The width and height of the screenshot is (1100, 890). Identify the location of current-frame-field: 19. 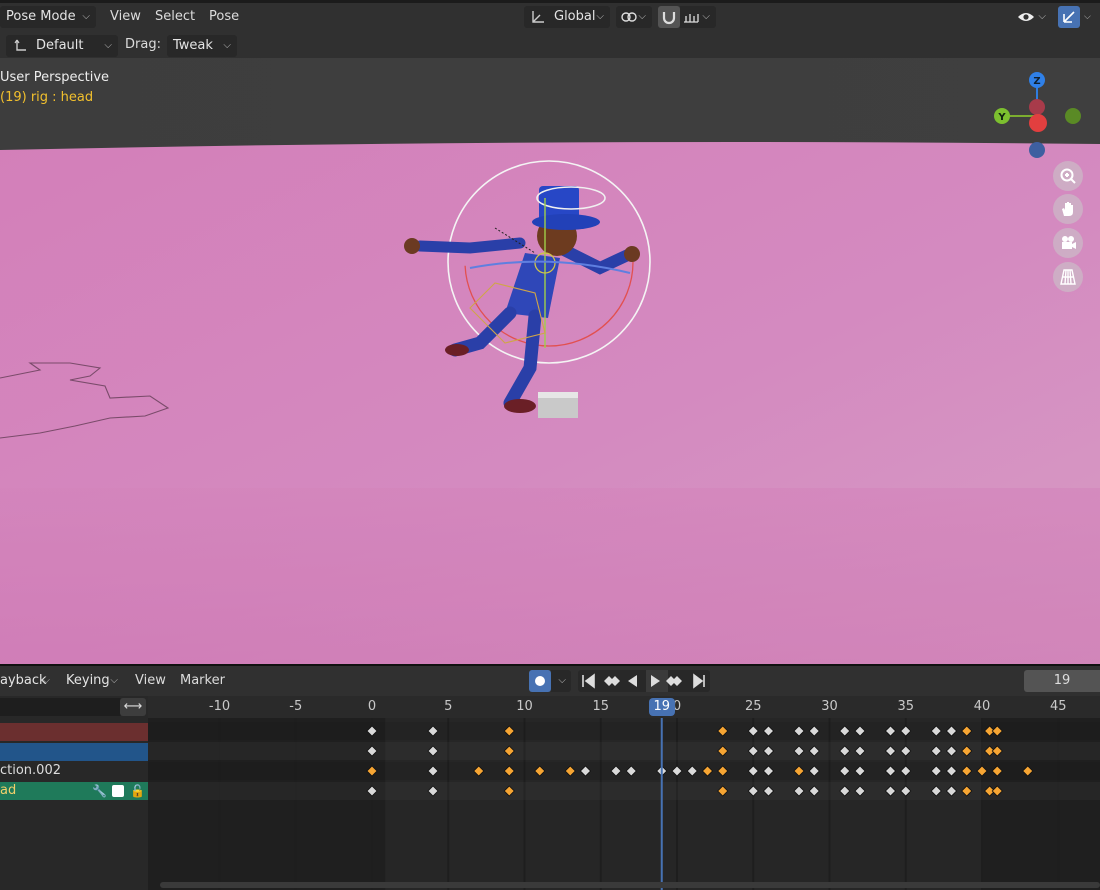
(1062, 681).